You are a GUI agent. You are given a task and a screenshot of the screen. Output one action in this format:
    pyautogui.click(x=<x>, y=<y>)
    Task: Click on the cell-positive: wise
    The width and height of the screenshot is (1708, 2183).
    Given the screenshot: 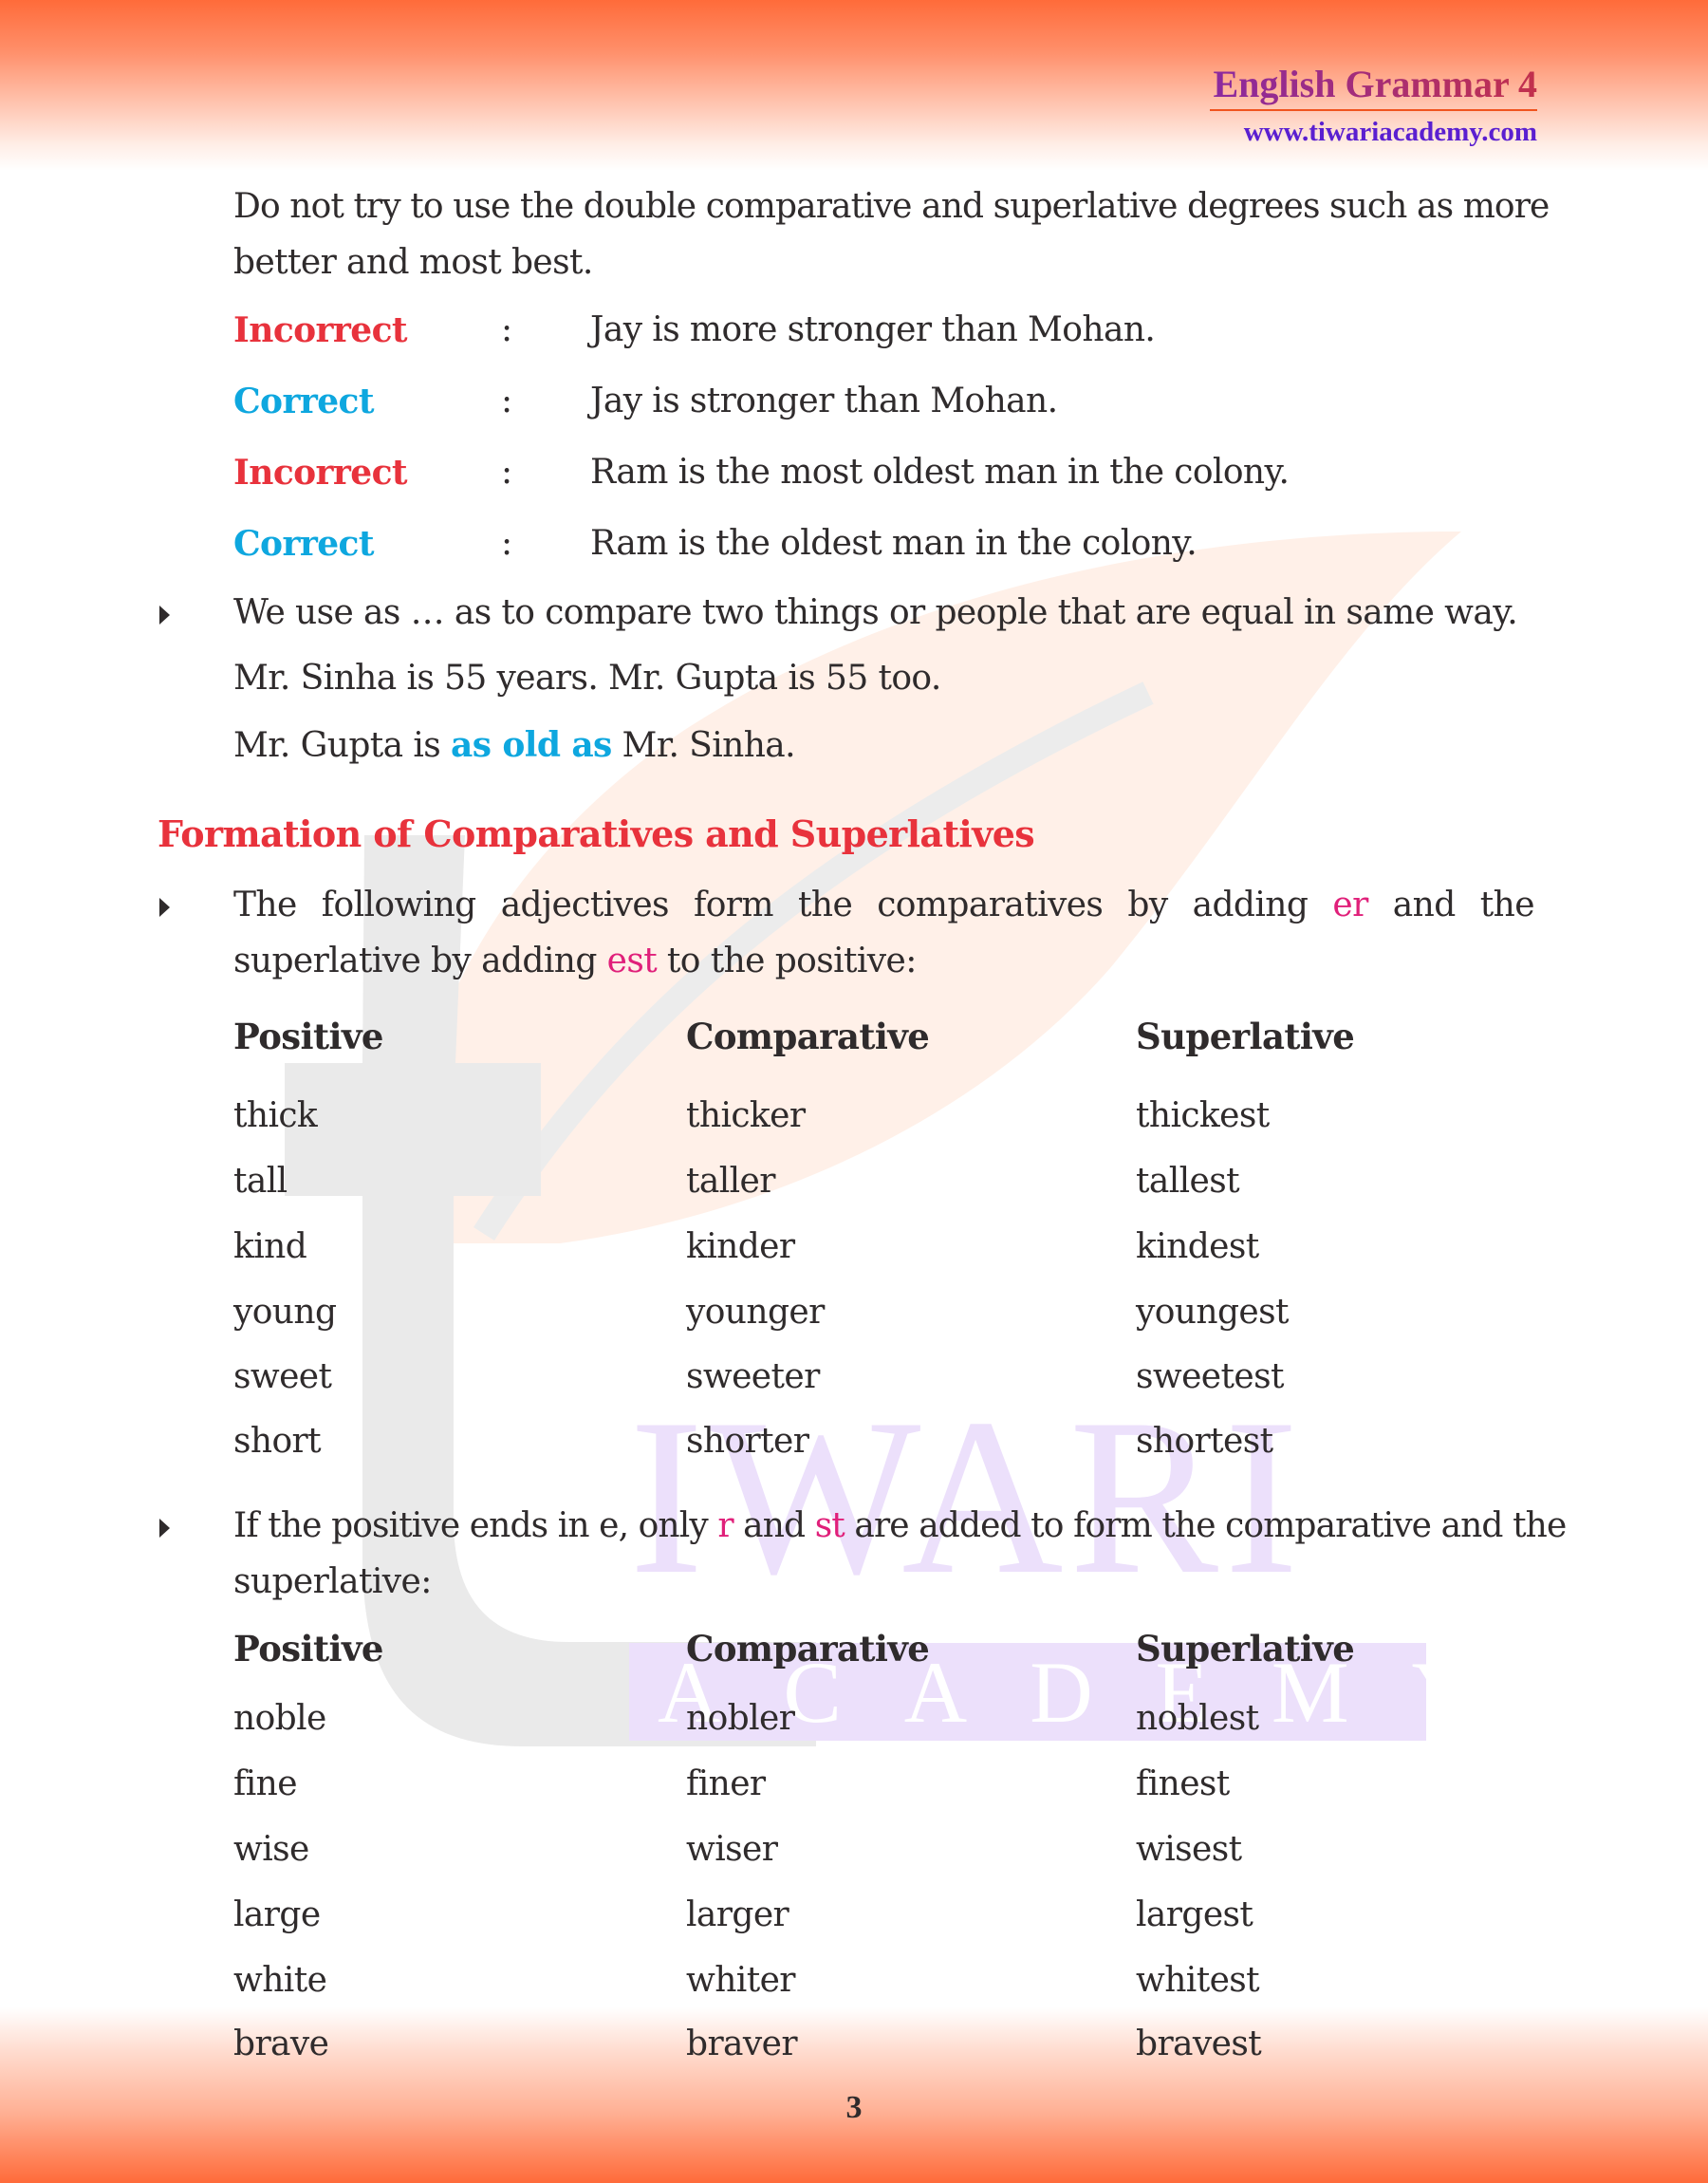 What is the action you would take?
    pyautogui.click(x=271, y=1849)
    